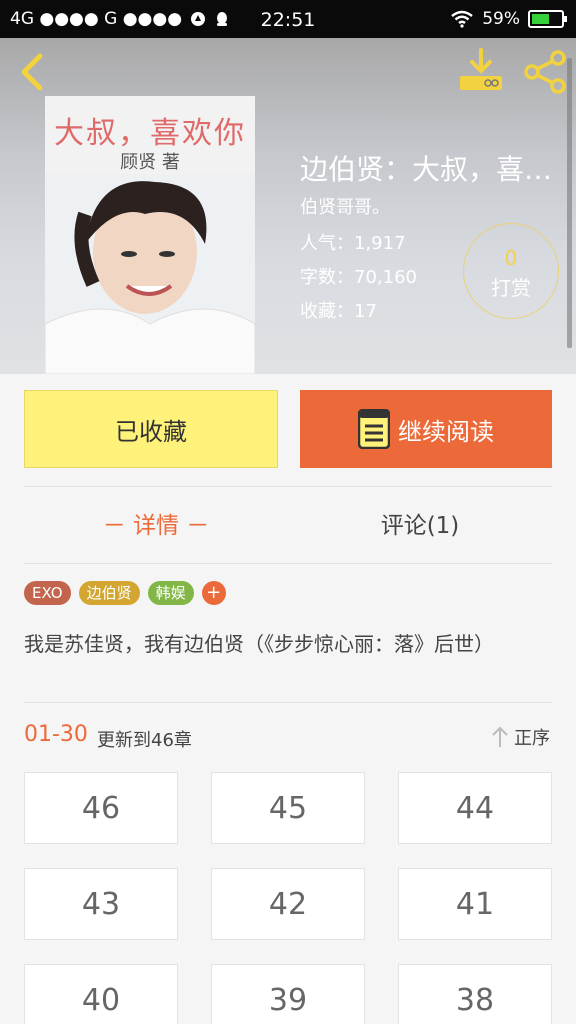 This screenshot has height=1024, width=576. I want to click on back-arrow-icon, so click(32, 72).